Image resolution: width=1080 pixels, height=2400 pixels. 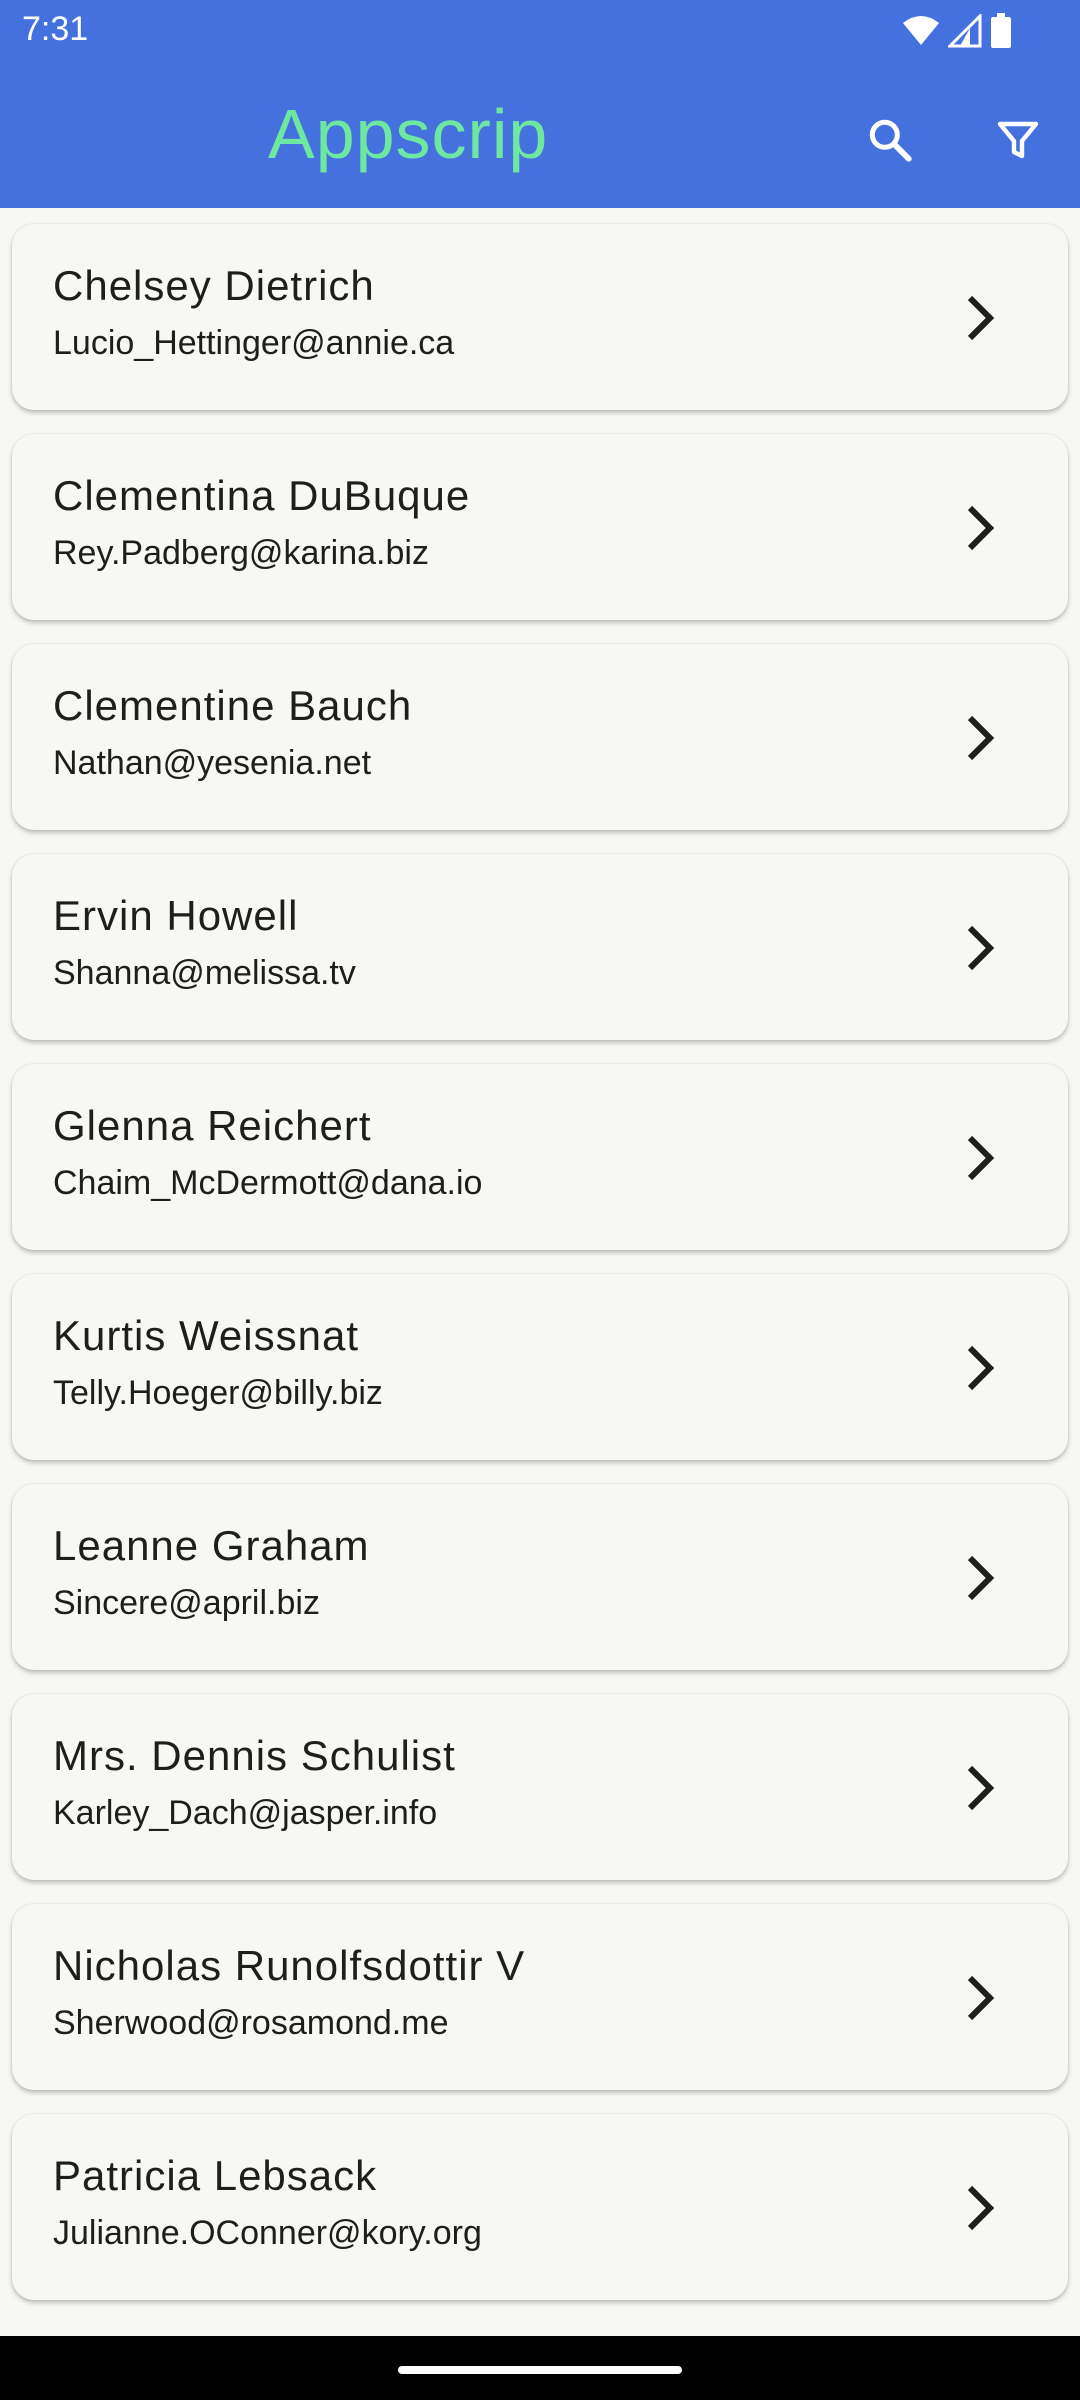 What do you see at coordinates (186, 1603) in the screenshot?
I see `contact-email: Sincere@april.biz` at bounding box center [186, 1603].